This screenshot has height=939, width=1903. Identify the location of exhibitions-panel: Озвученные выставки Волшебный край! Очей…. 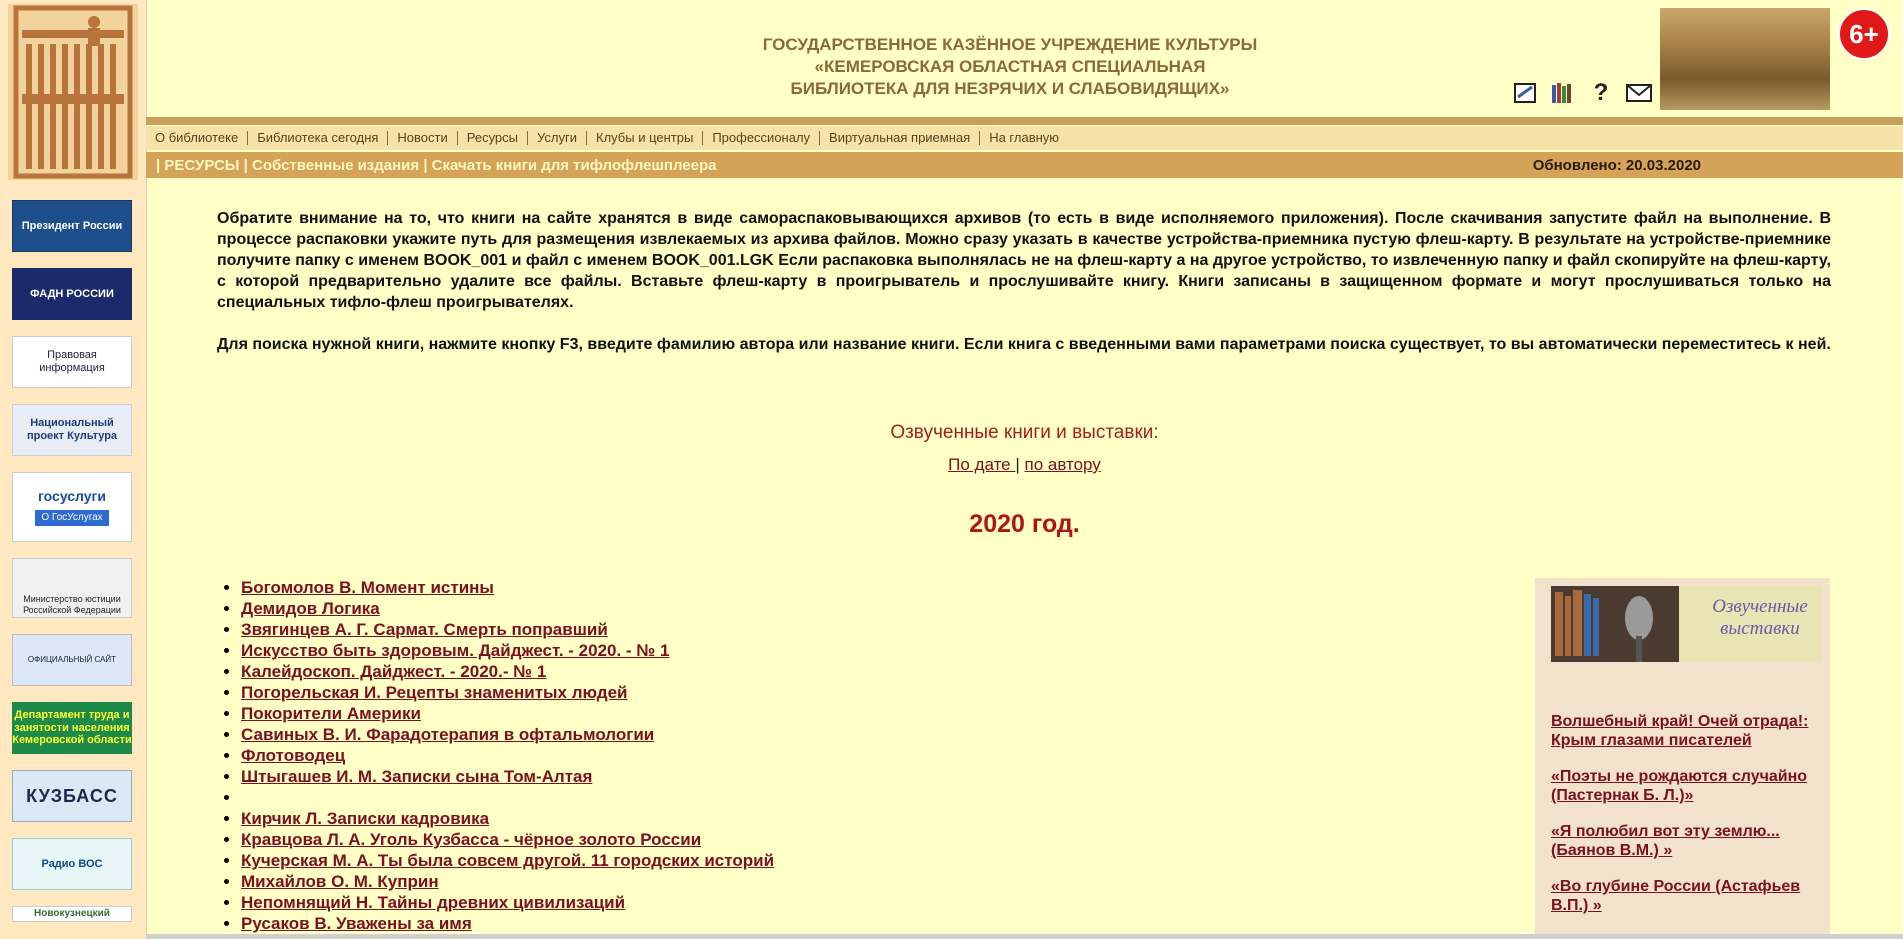
(1682, 758).